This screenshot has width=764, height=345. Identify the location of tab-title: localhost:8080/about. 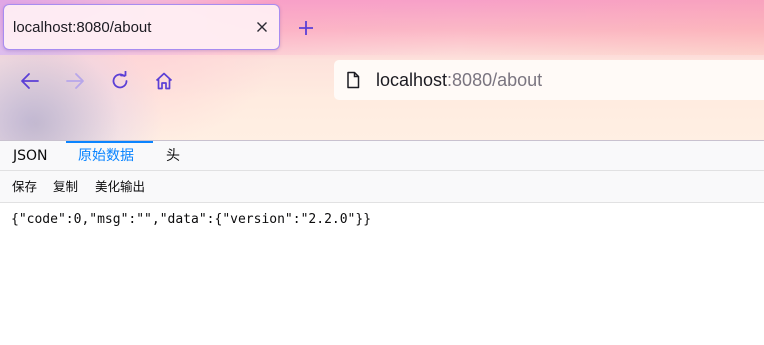
(82, 27).